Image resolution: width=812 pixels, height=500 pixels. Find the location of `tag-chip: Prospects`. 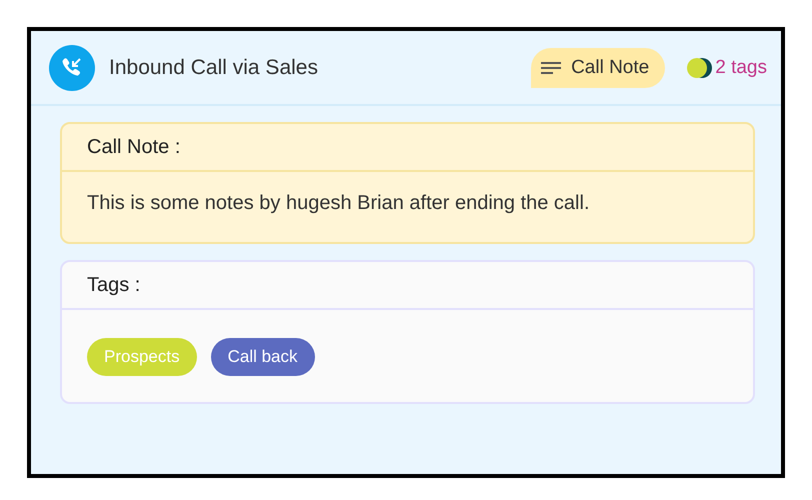

tag-chip: Prospects is located at coordinates (142, 357).